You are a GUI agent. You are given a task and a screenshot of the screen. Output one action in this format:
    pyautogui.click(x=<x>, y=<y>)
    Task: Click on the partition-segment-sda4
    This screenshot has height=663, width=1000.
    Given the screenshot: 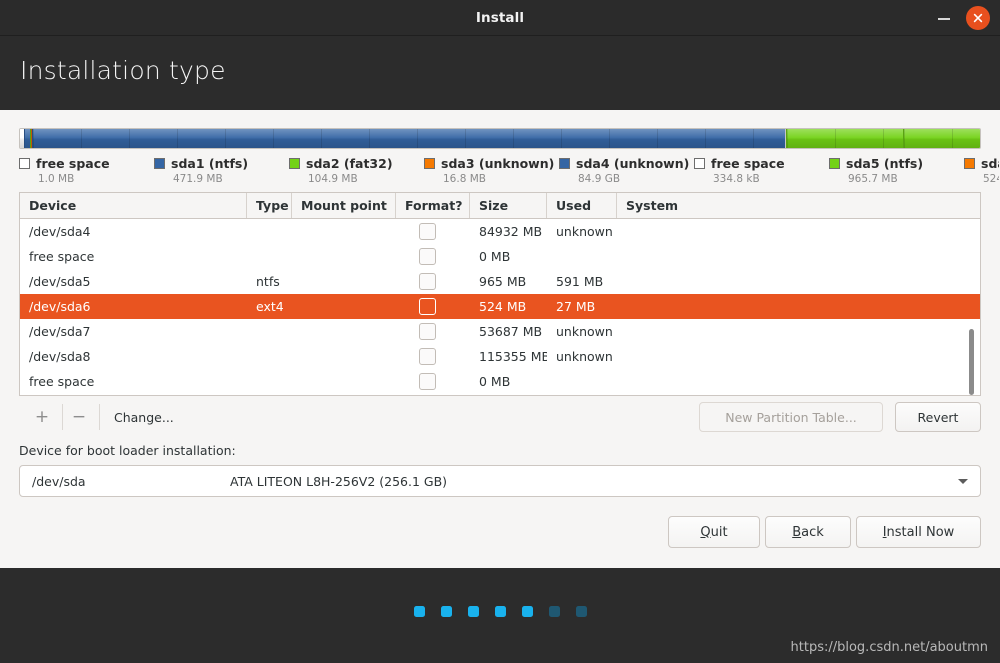 What is the action you would take?
    pyautogui.click(x=408, y=138)
    